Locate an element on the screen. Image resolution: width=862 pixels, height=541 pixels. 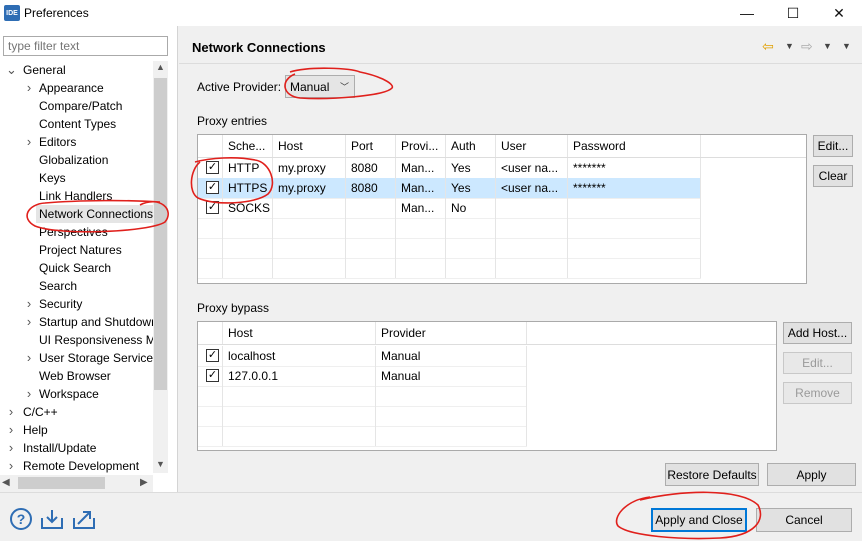
tree-item: UI Responsiveness Monitoring is located at coordinates (94, 340).